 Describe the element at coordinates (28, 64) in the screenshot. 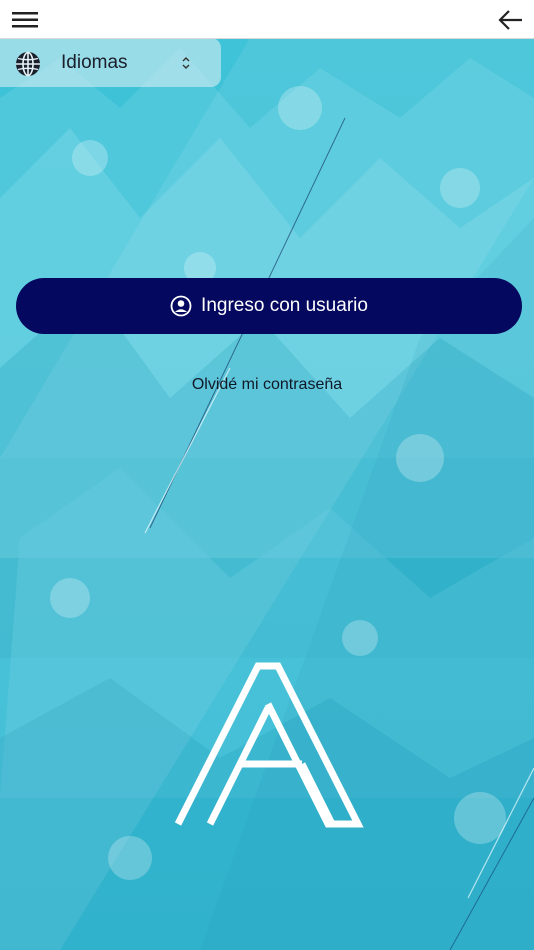

I see `globe-icon` at that location.